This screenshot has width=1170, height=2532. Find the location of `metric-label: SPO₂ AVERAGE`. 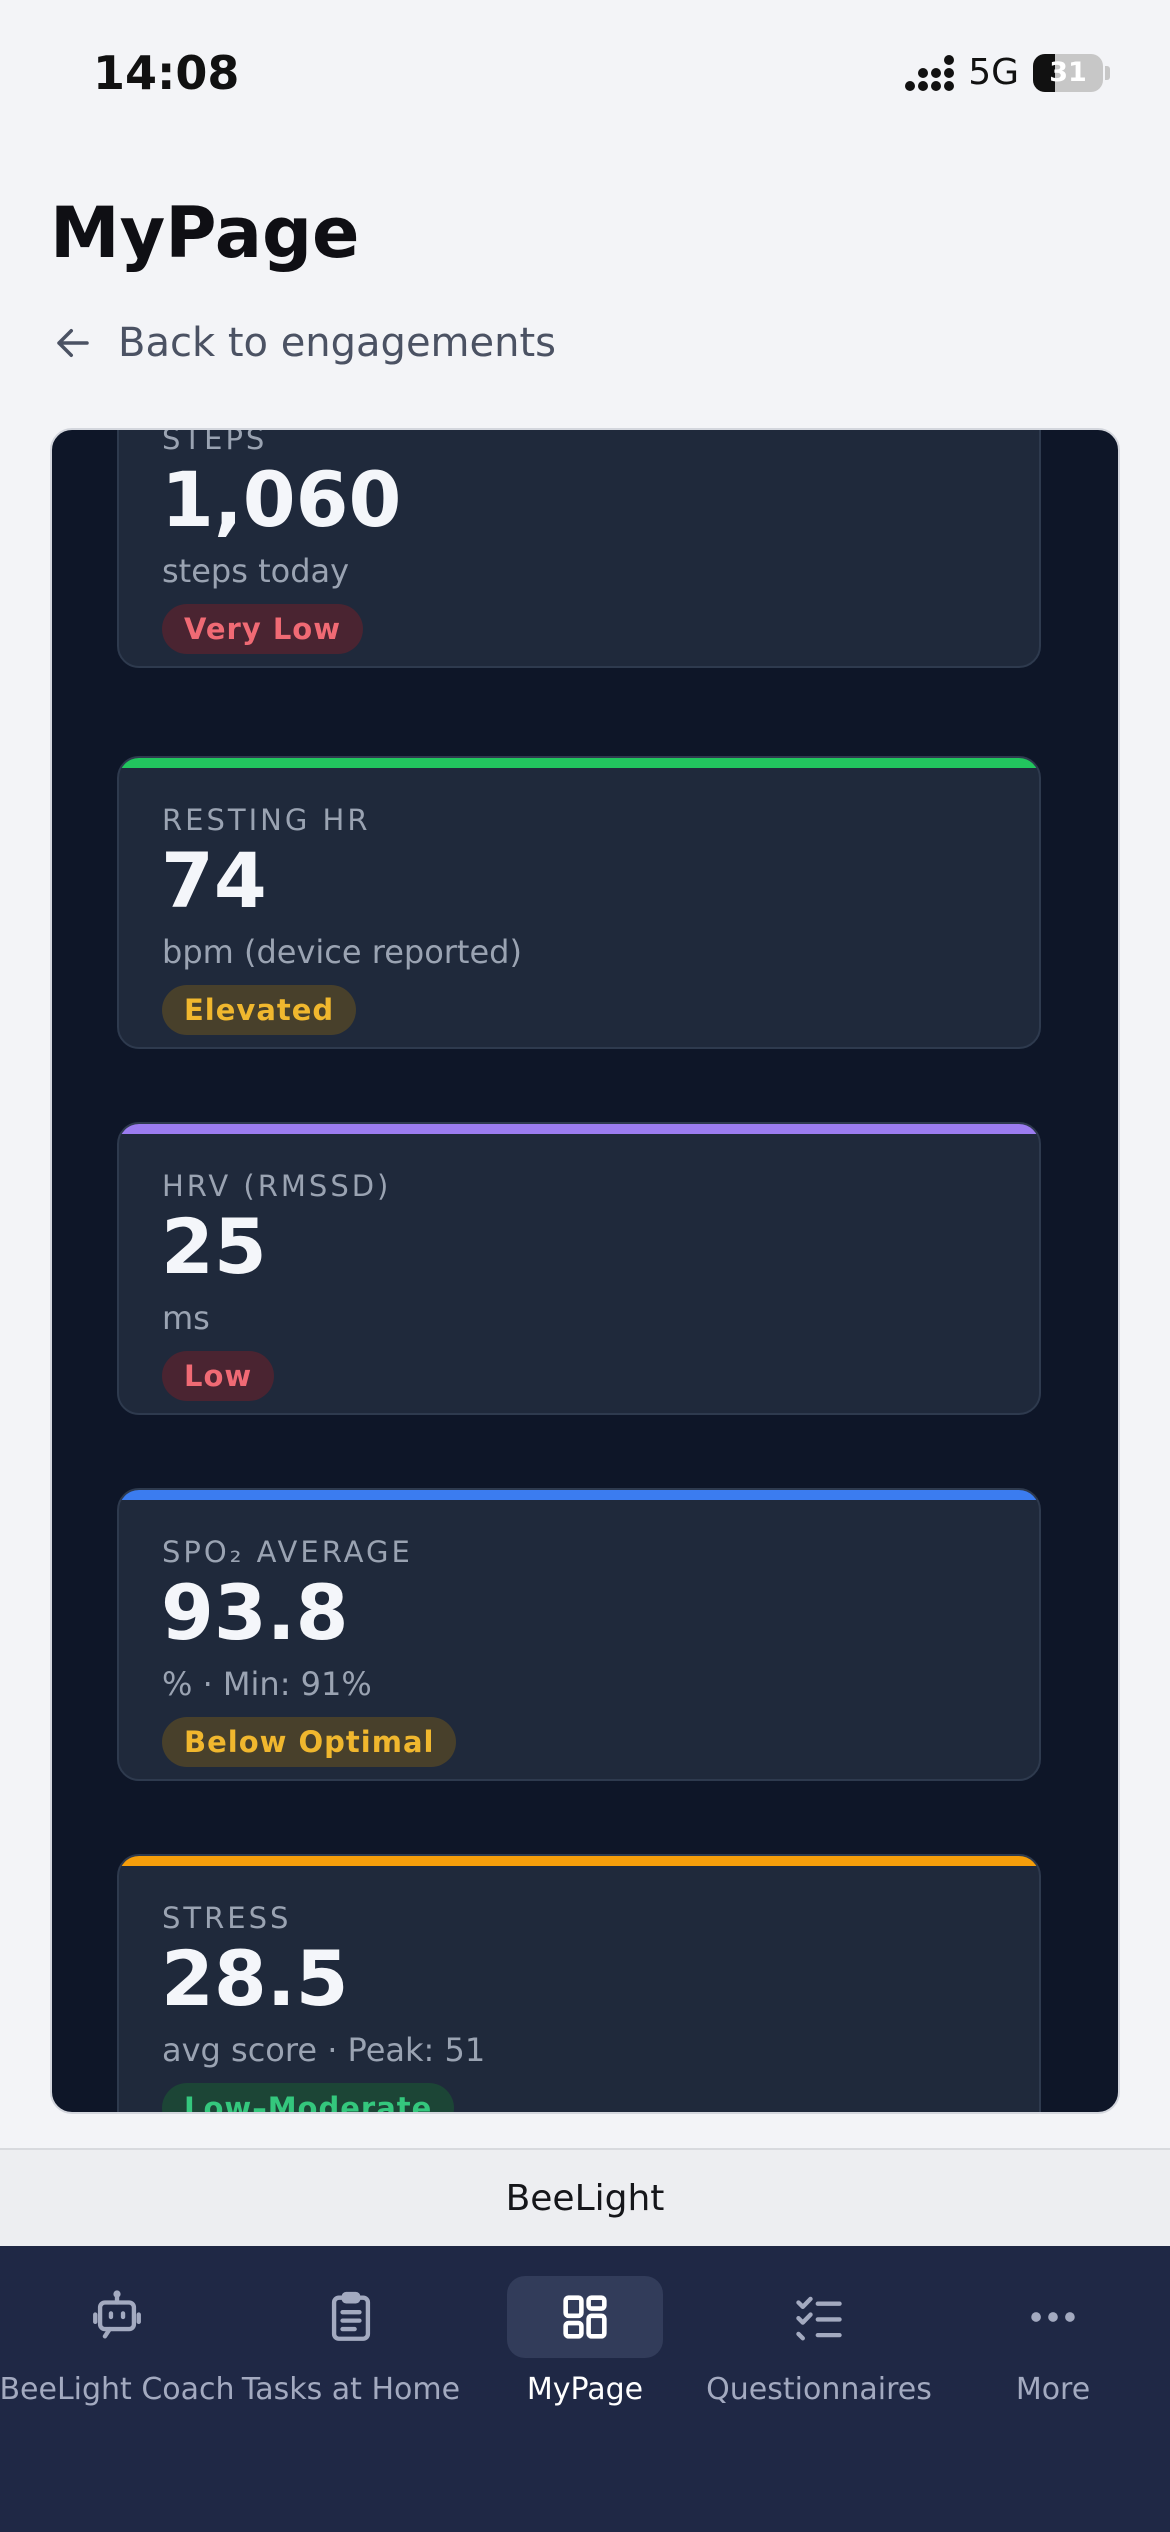

metric-label: SPO₂ AVERAGE is located at coordinates (287, 1552).